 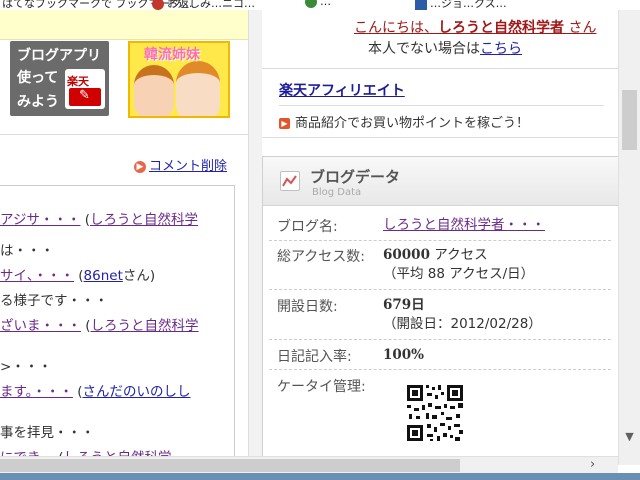 I want to click on banner-text: 韓流姉妹, so click(x=172, y=55).